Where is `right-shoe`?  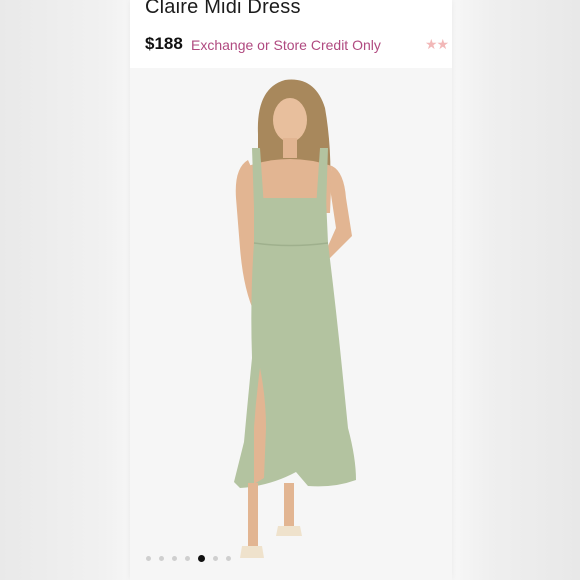 right-shoe is located at coordinates (289, 531).